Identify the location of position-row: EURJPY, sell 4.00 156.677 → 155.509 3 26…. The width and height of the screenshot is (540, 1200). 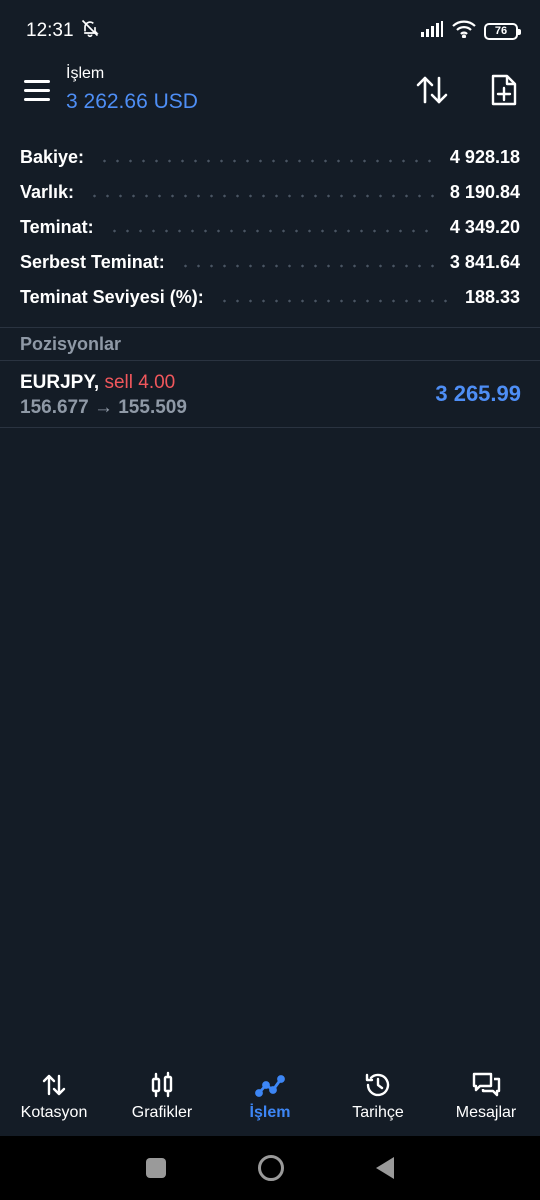
(270, 395).